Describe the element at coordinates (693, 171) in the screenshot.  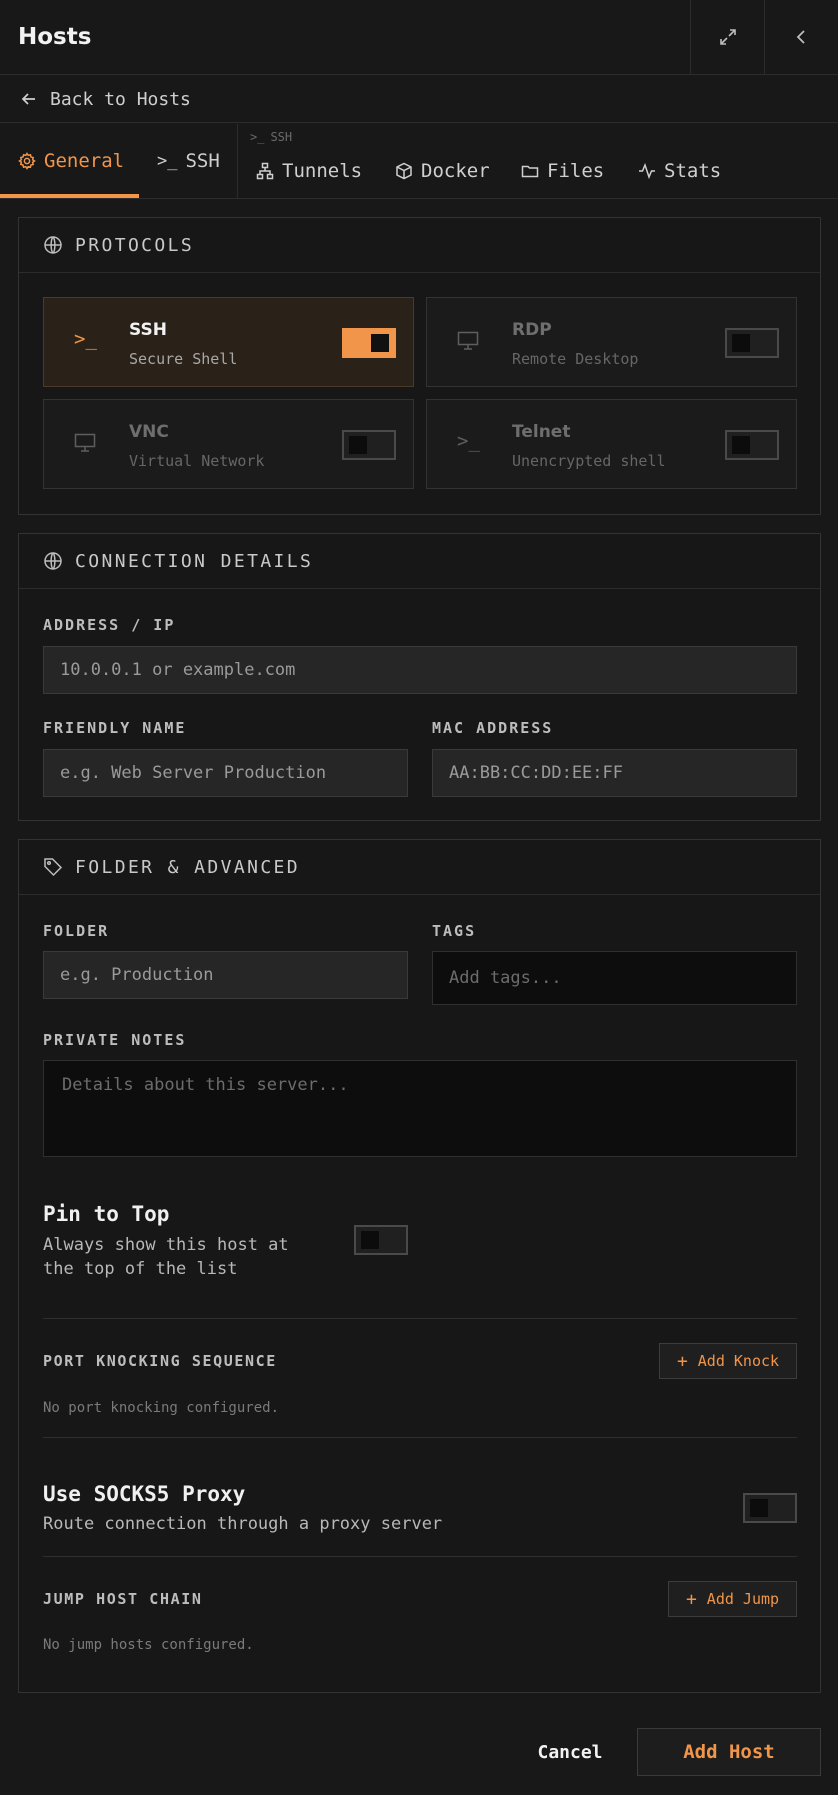
I see `tab-stats-label: Stats` at that location.